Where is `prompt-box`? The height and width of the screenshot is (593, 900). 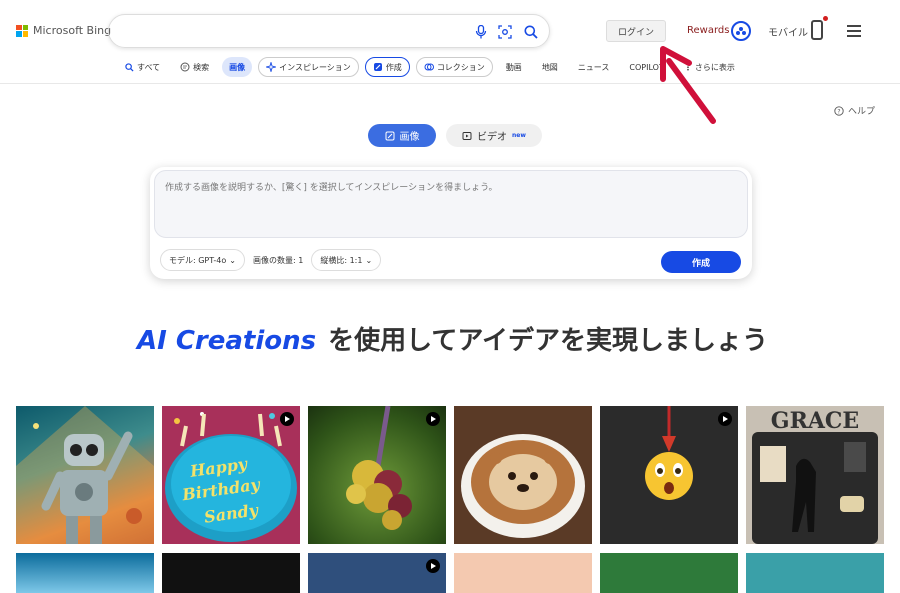
prompt-box is located at coordinates (451, 204).